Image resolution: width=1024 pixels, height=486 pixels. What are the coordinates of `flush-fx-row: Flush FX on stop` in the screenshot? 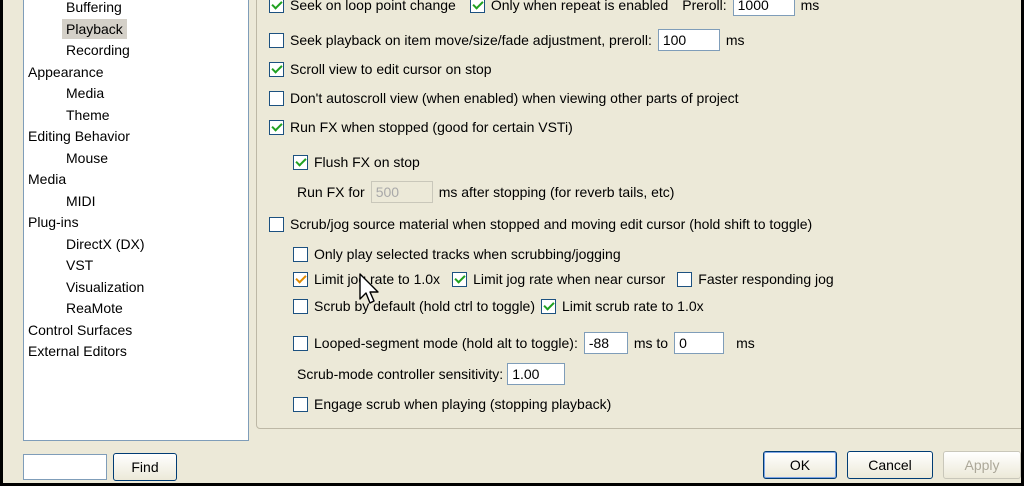 It's located at (356, 162).